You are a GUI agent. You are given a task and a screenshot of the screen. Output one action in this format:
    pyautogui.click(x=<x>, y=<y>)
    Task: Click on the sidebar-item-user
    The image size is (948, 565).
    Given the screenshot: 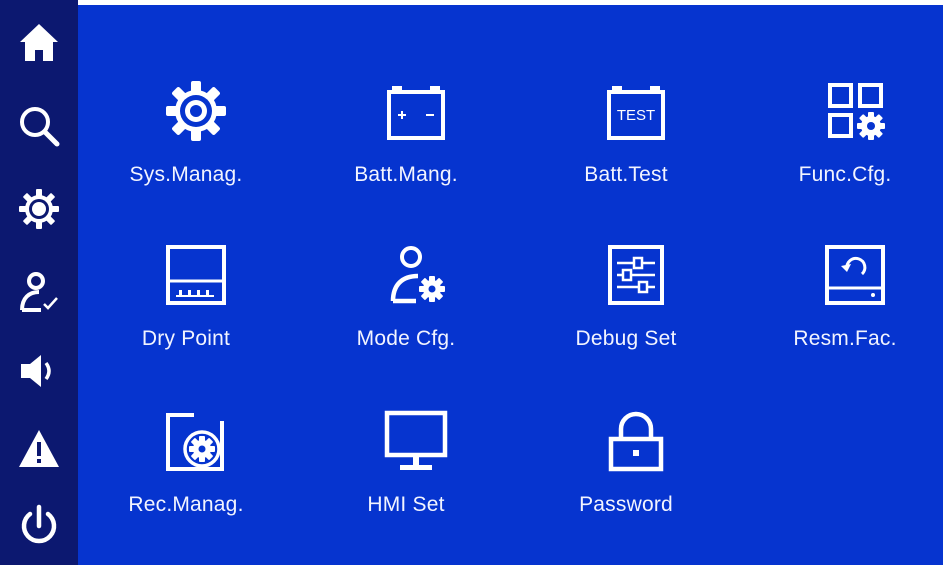 What is the action you would take?
    pyautogui.click(x=39, y=292)
    